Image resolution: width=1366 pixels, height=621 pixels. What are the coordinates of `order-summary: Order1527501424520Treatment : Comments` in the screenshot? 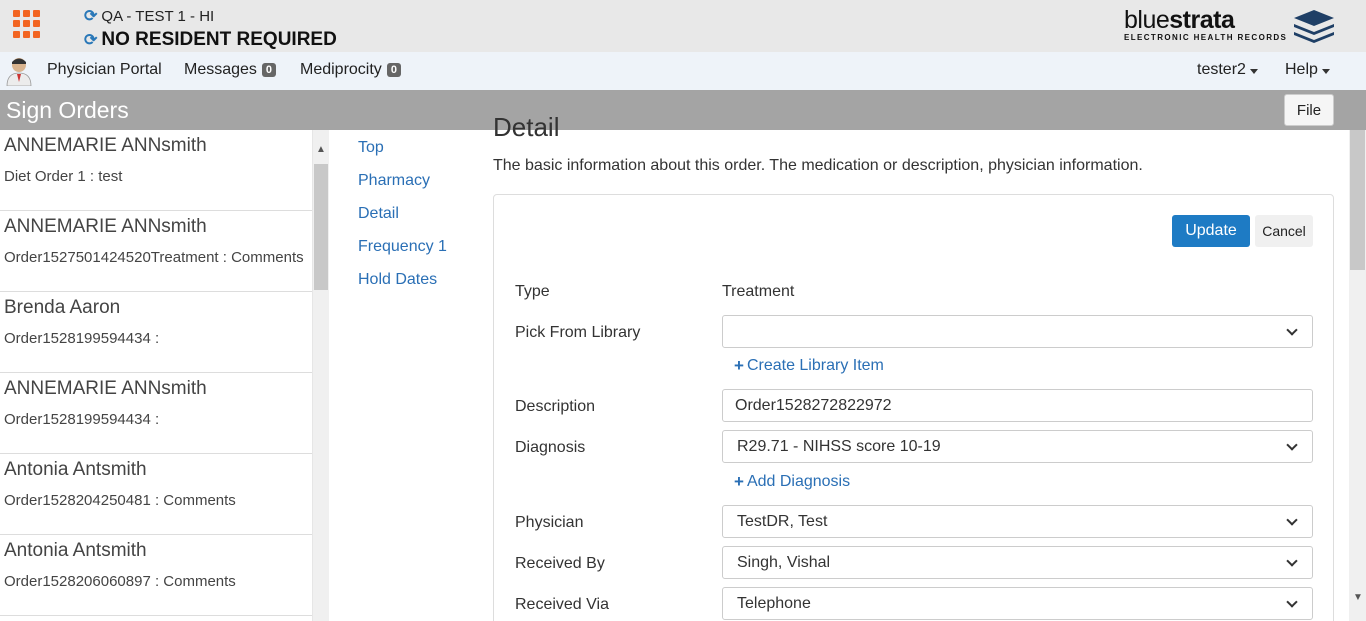 It's located at (154, 257).